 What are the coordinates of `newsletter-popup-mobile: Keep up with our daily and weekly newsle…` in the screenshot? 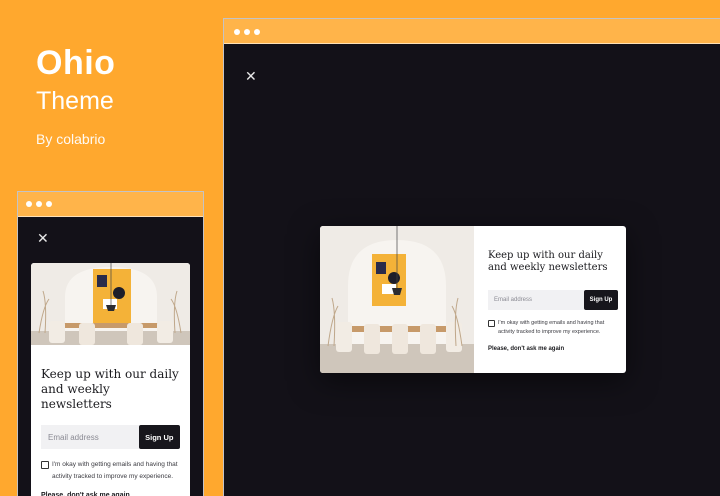 It's located at (110, 379).